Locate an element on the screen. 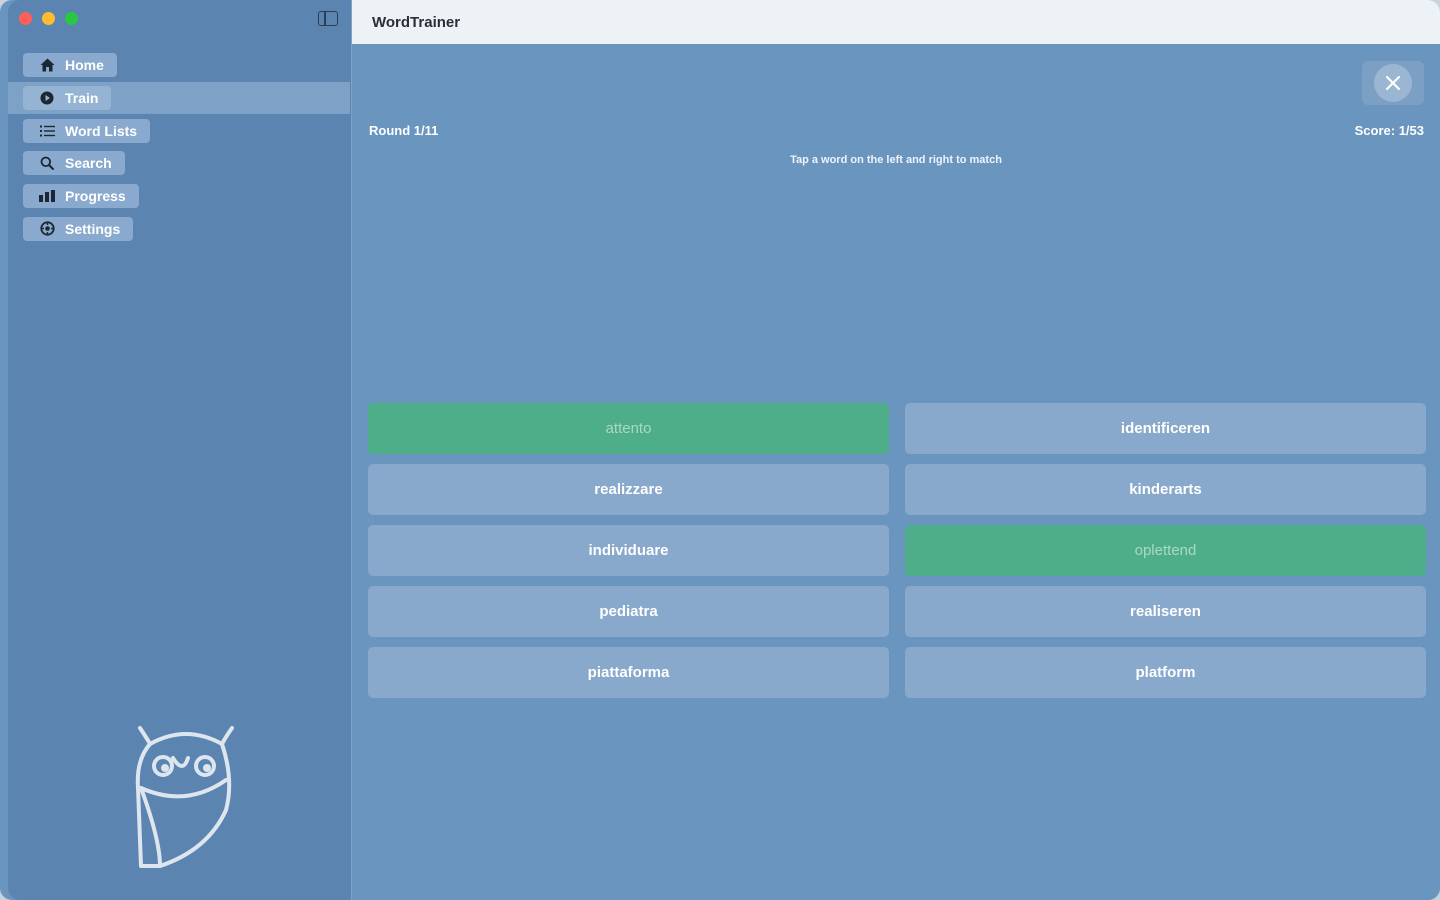 Image resolution: width=1440 pixels, height=900 pixels. sidebar-item-home: Home is located at coordinates (179, 65).